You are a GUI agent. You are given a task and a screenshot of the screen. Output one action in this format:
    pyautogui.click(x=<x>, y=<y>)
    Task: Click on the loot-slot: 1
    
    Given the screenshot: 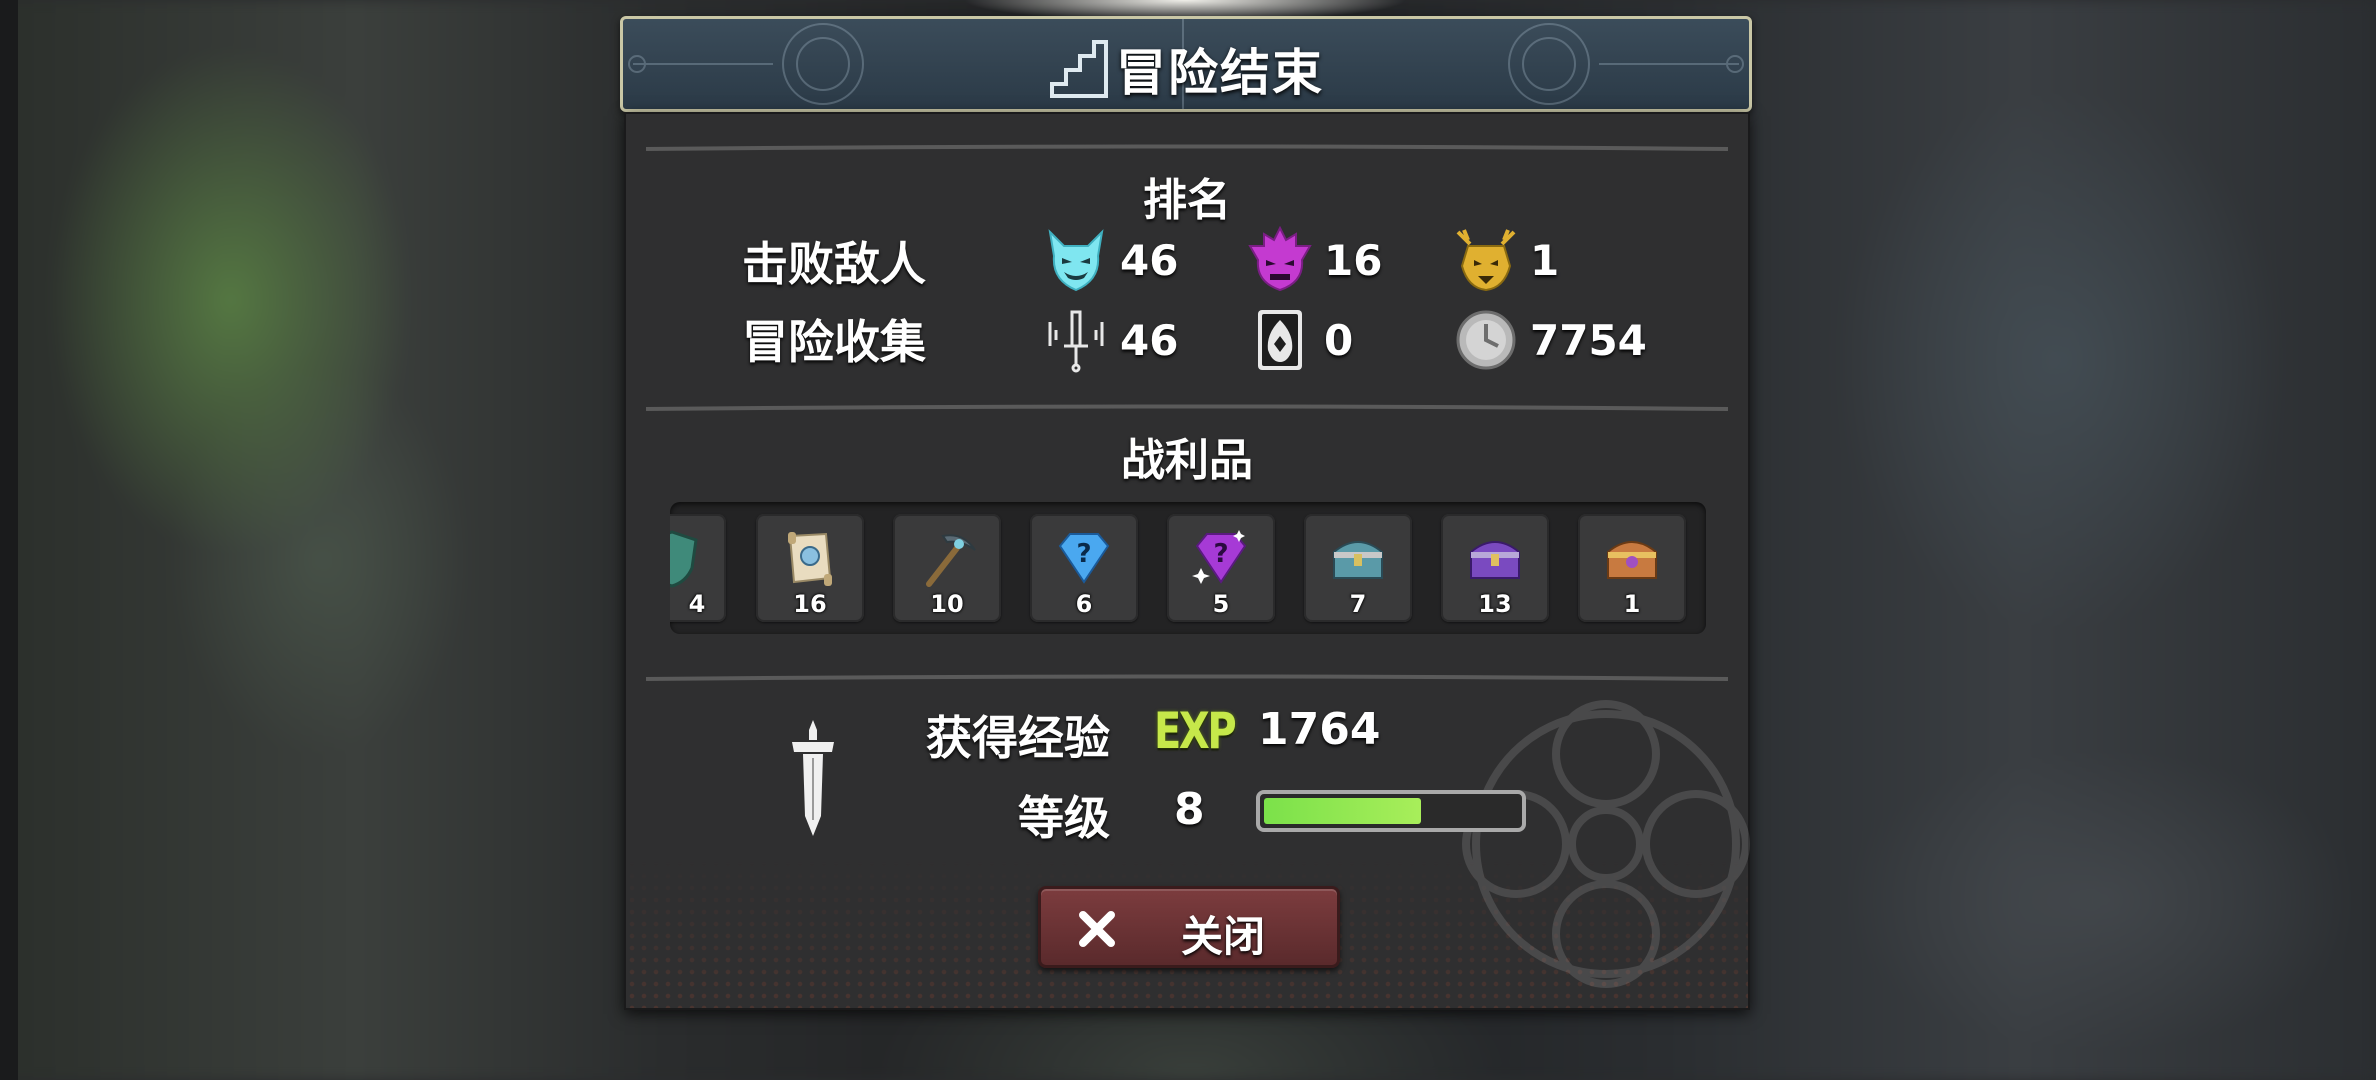 What is the action you would take?
    pyautogui.click(x=1632, y=568)
    